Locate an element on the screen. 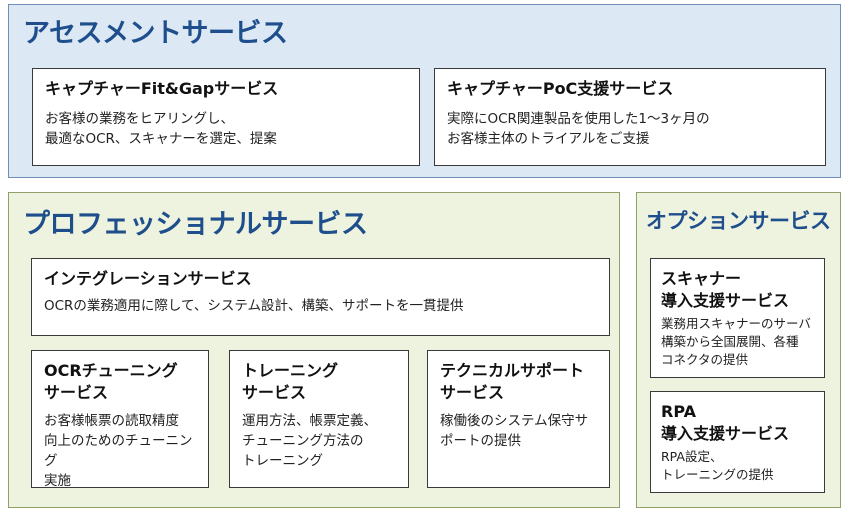  assessment-title: アセスメントサービス is located at coordinates (155, 33).